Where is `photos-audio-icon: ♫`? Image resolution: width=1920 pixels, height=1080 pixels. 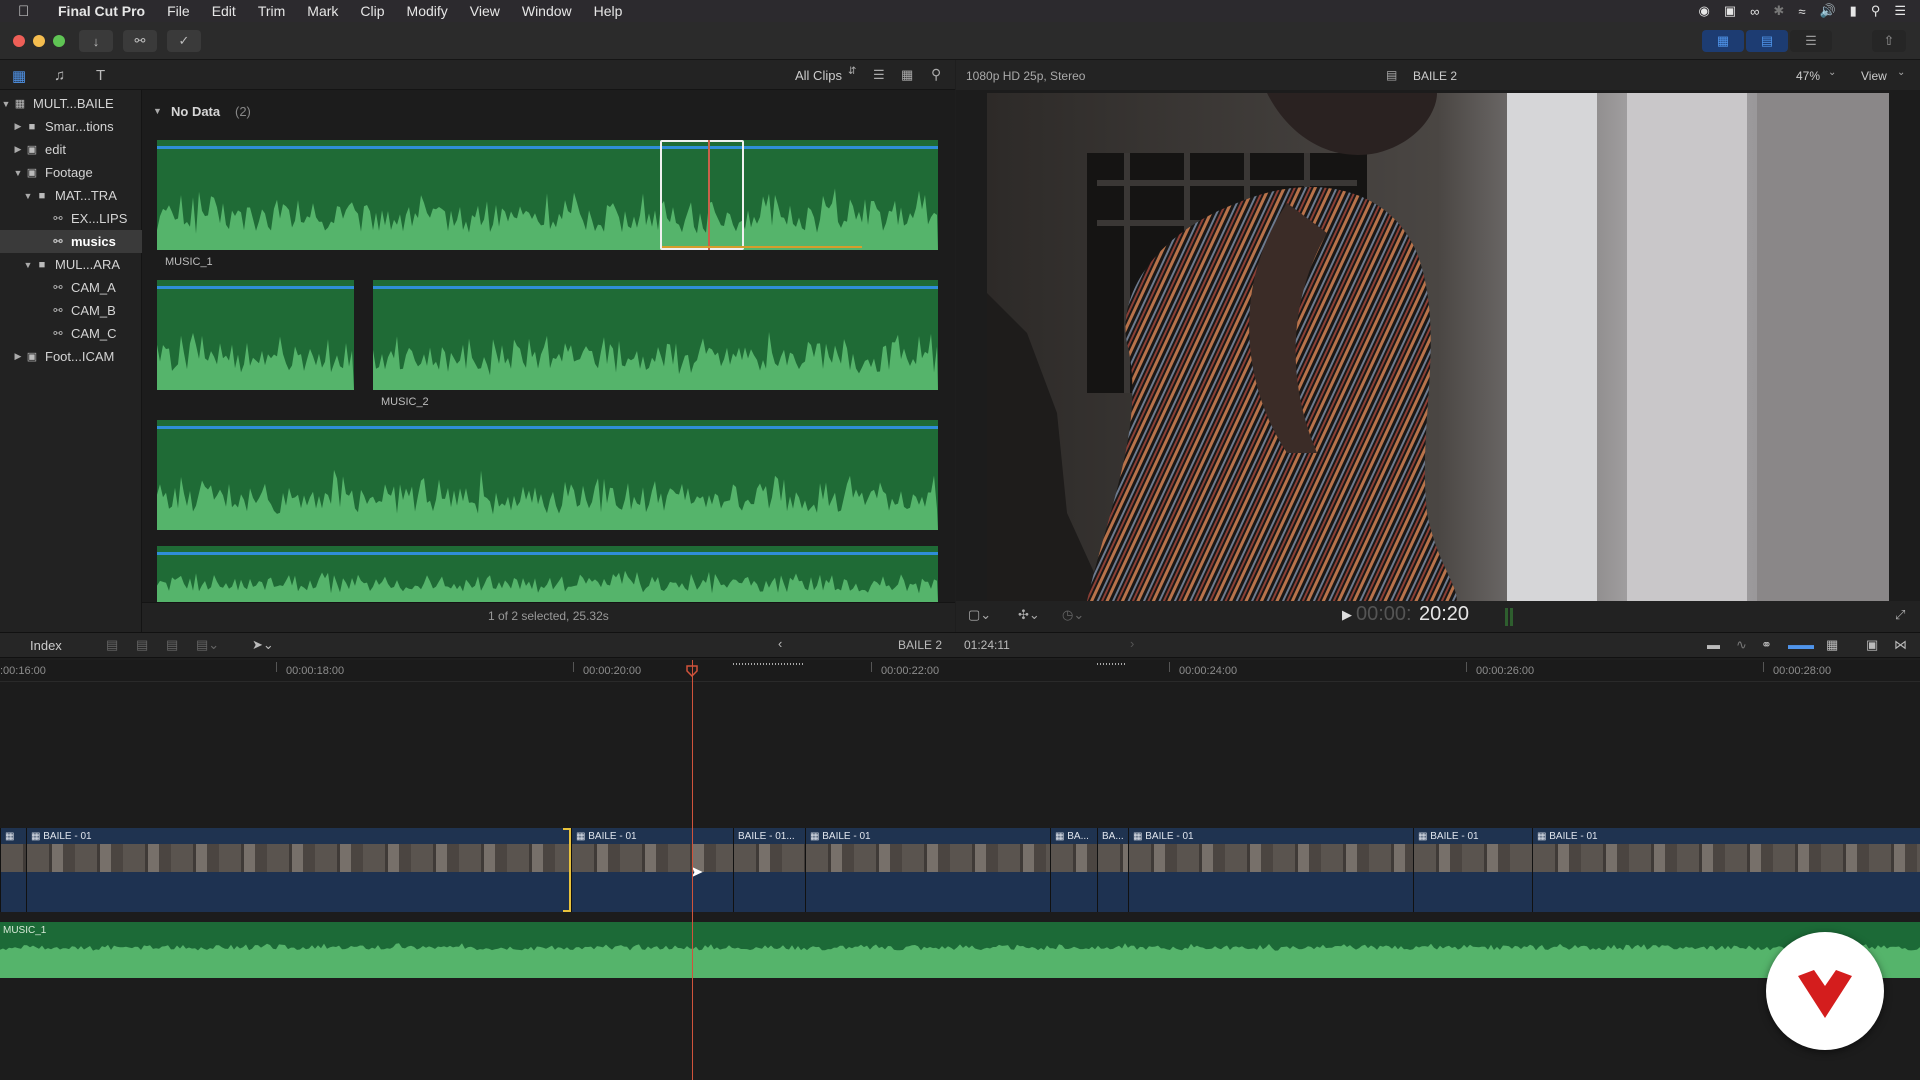 photos-audio-icon: ♫ is located at coordinates (59, 75).